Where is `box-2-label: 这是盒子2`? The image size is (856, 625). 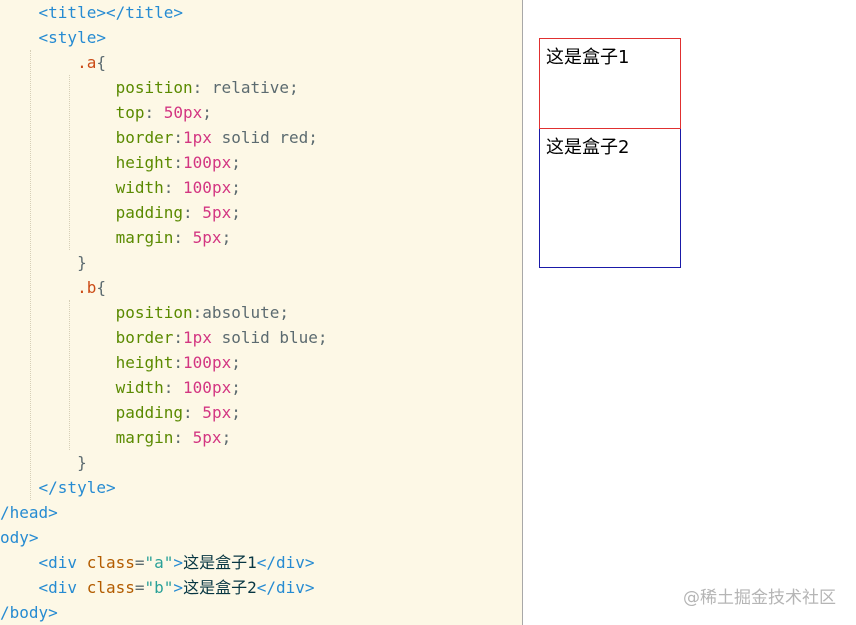
box-2-label: 这是盒子2 is located at coordinates (588, 147).